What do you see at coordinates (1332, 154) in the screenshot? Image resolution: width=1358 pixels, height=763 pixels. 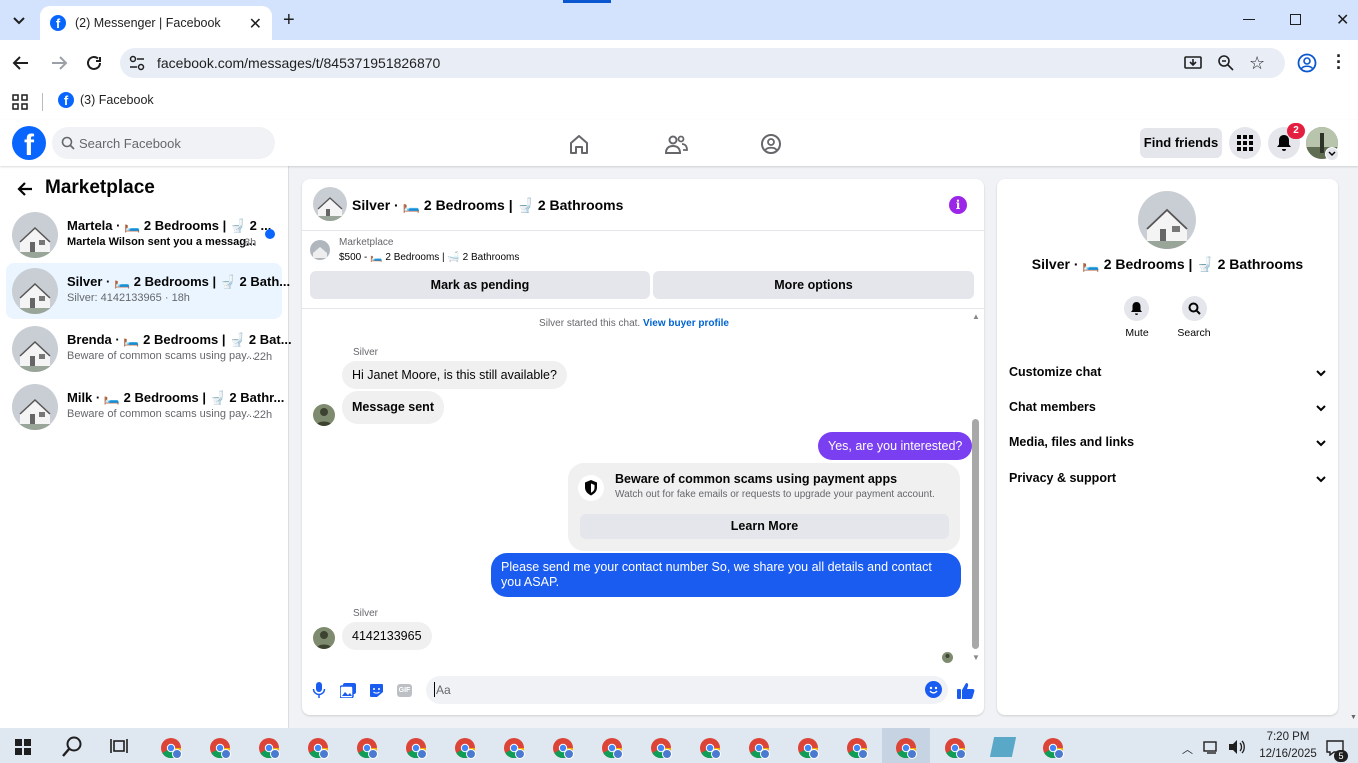 I see `account-chevron-icon` at bounding box center [1332, 154].